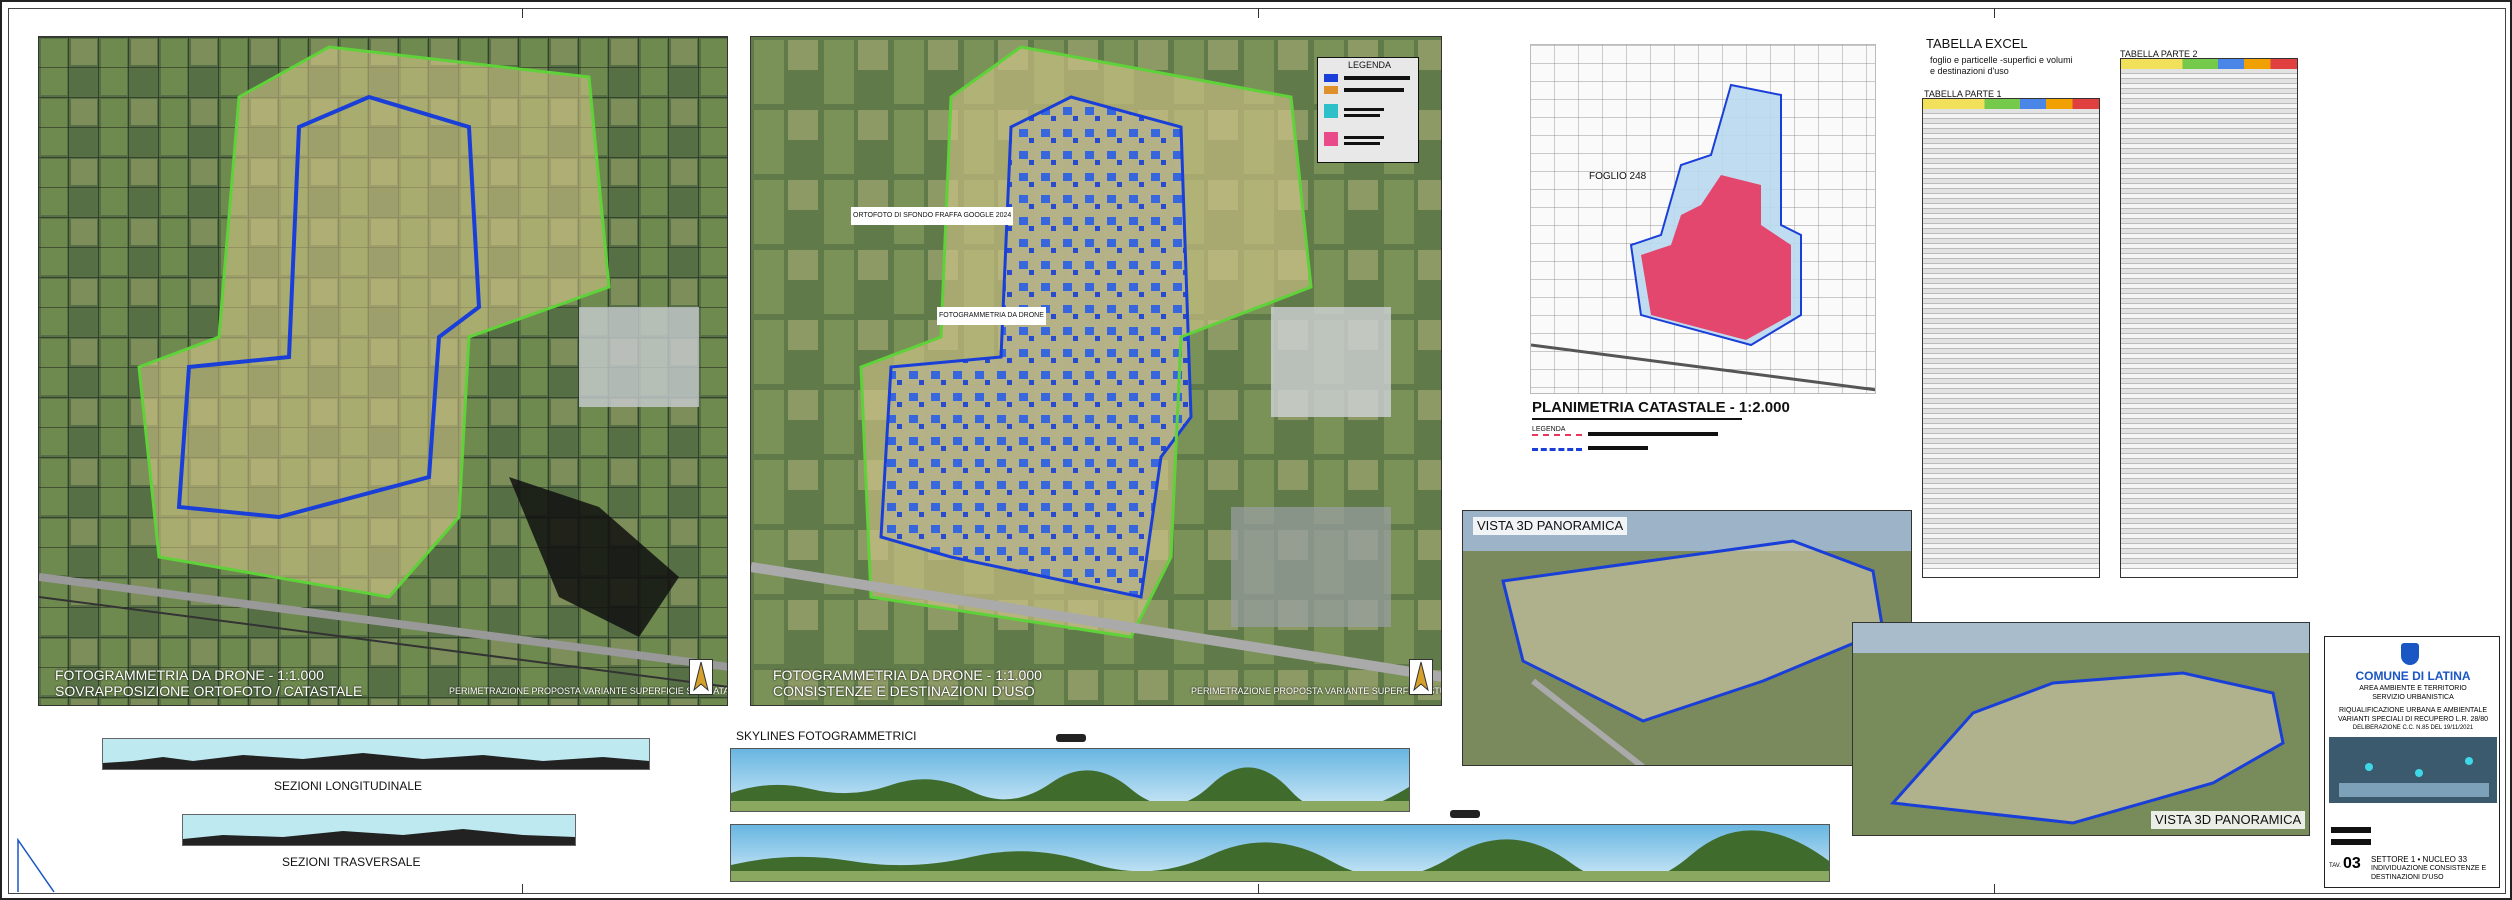 Image resolution: width=2512 pixels, height=900 pixels. What do you see at coordinates (1331, 139) in the screenshot?
I see `legend-swatch-pink` at bounding box center [1331, 139].